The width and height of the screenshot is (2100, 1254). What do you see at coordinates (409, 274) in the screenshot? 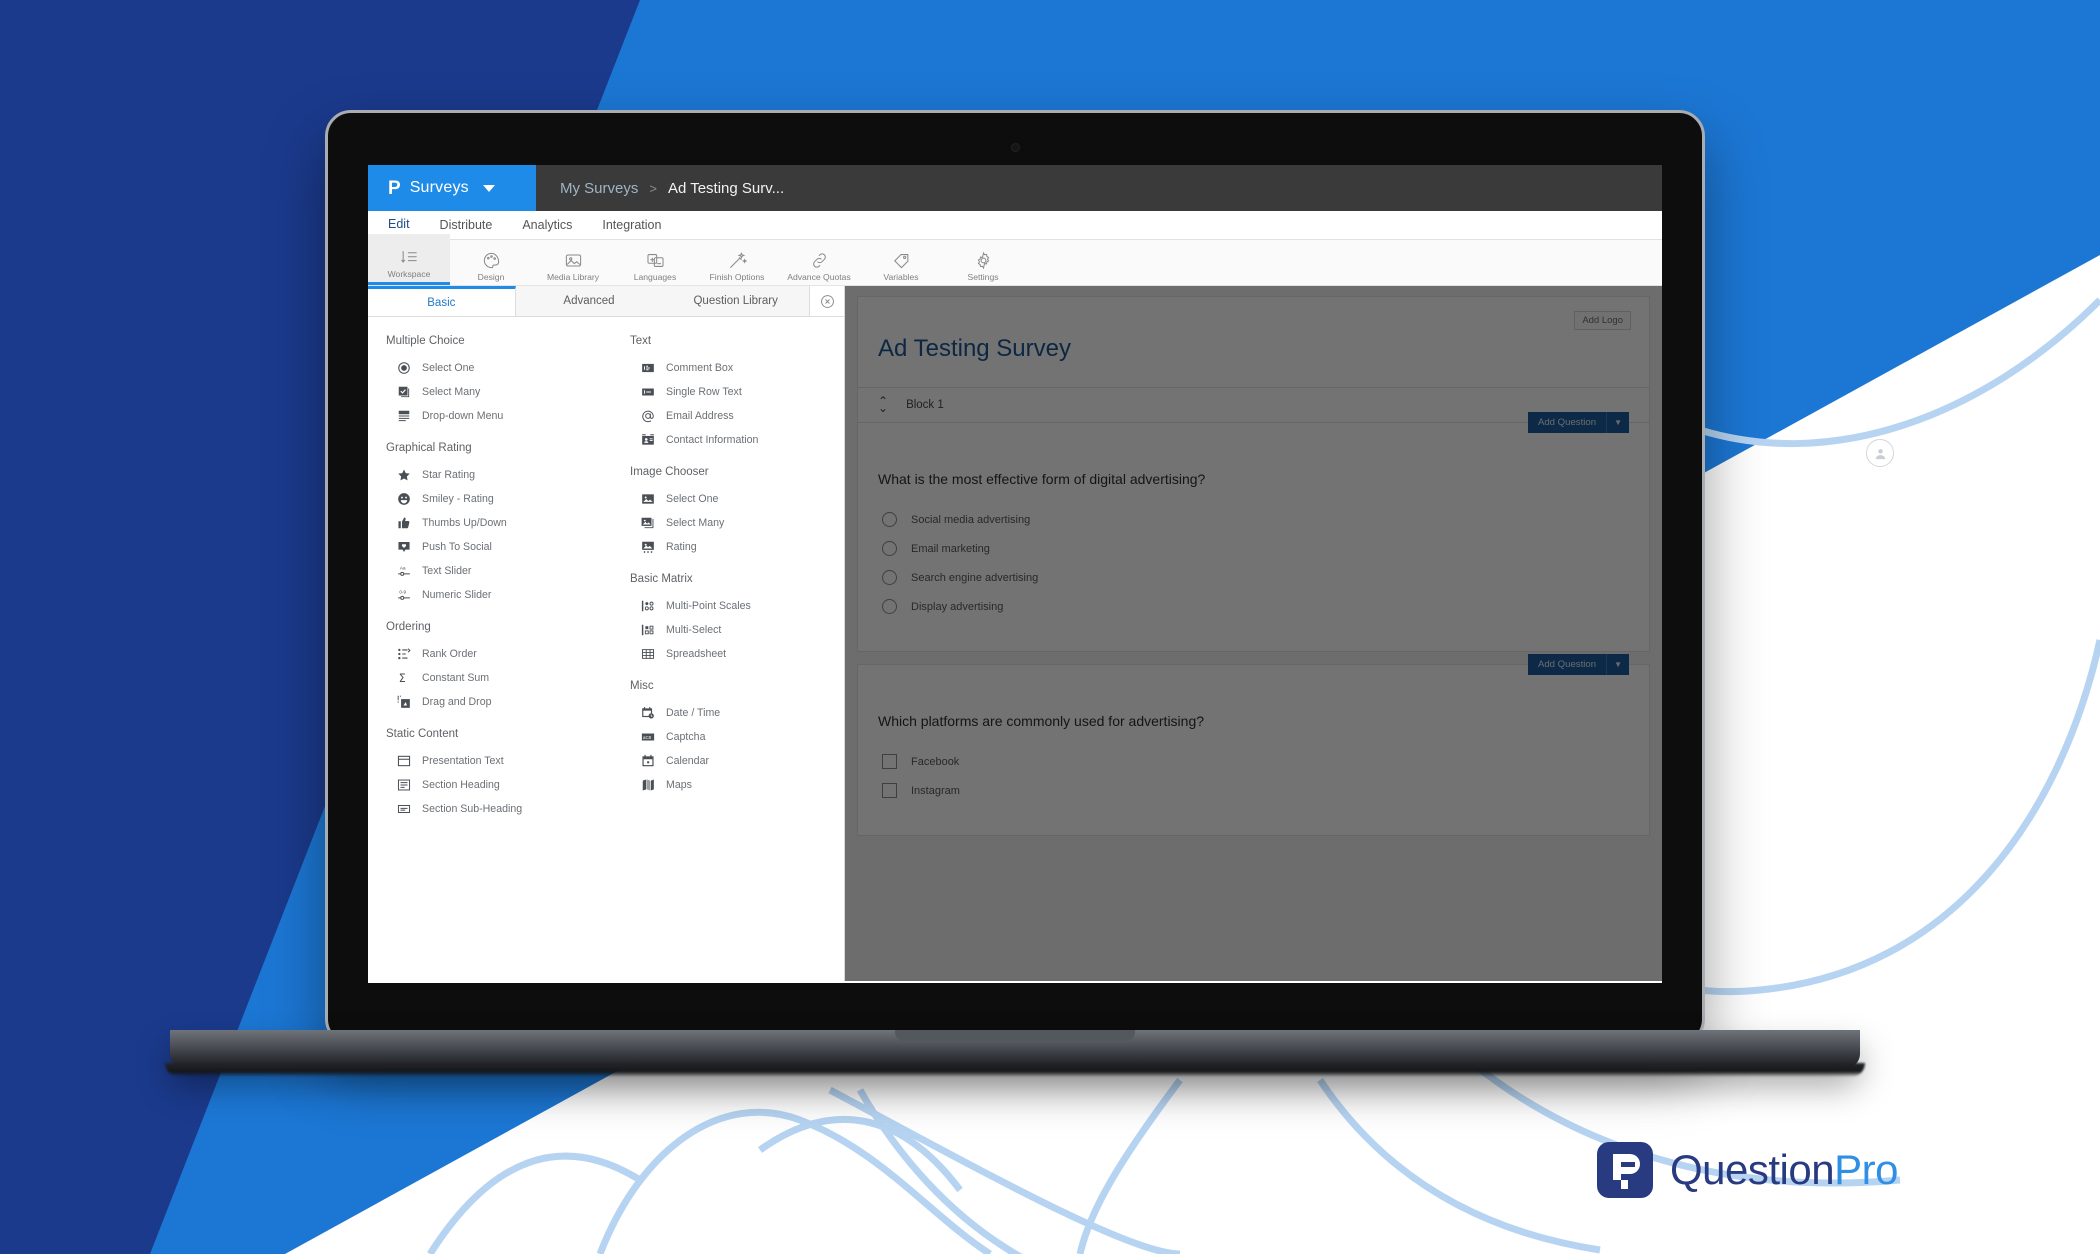
I see `ribbon-label: Workspace` at bounding box center [409, 274].